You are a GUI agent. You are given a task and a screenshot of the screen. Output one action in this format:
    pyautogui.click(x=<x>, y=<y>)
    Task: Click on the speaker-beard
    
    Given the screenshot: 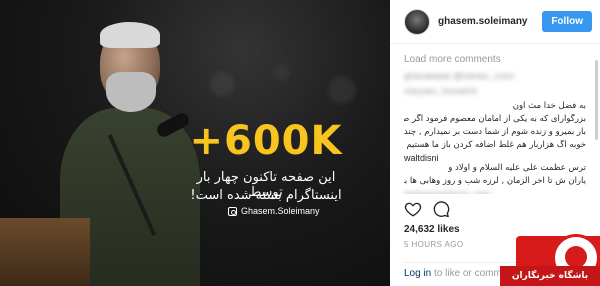 What is the action you would take?
    pyautogui.click(x=131, y=92)
    